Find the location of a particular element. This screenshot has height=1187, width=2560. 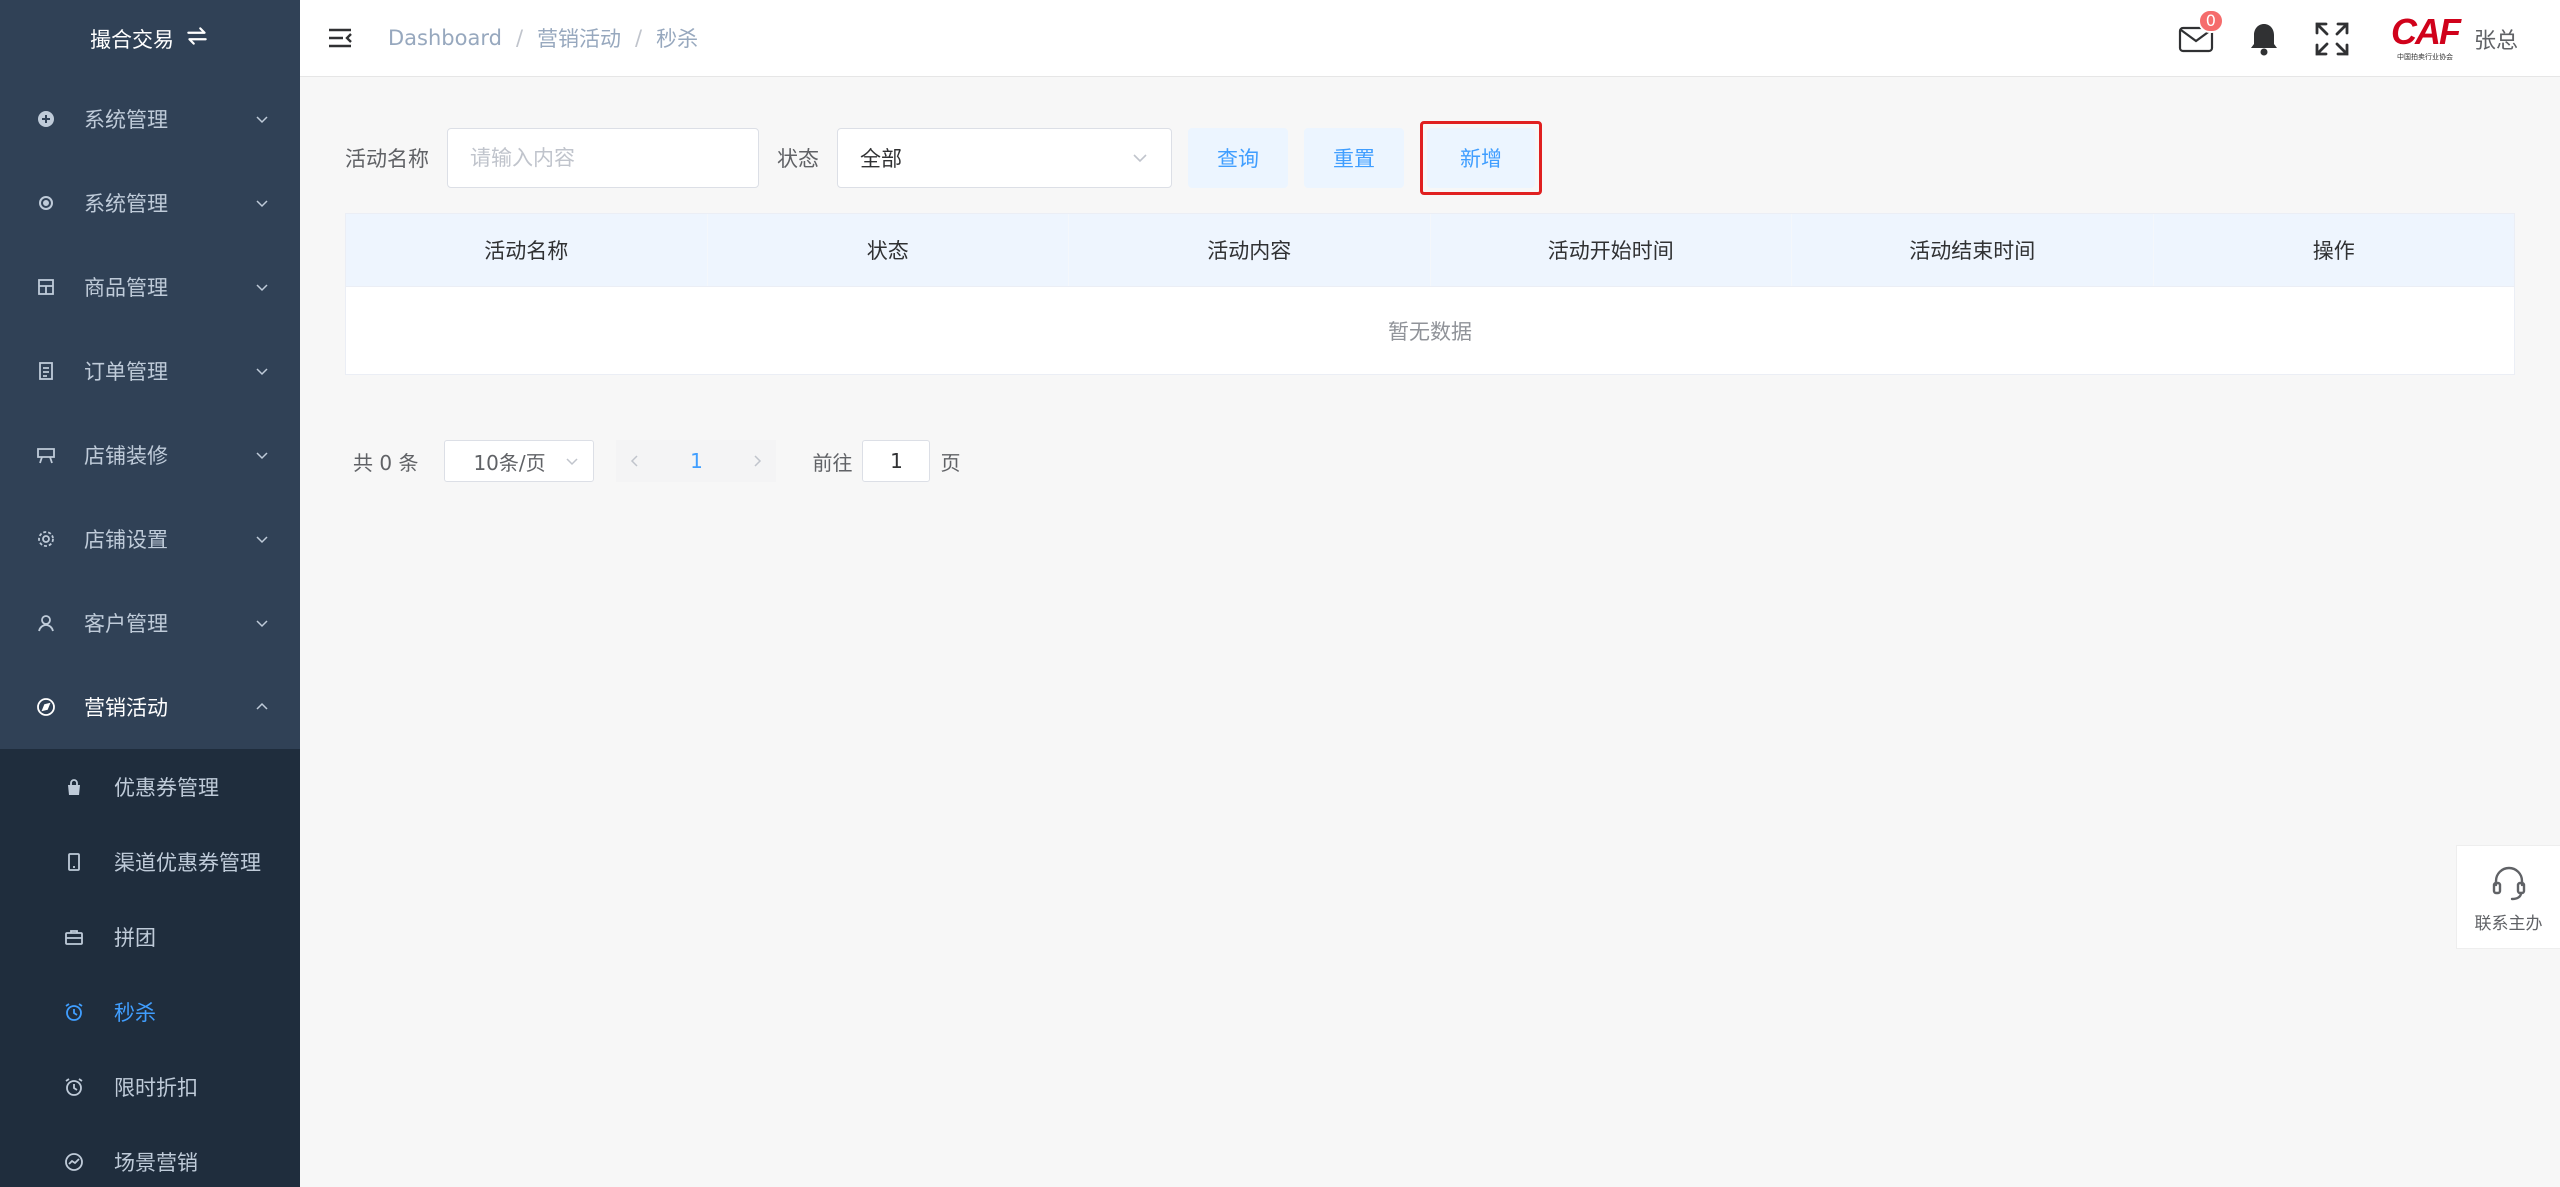

goods-icon is located at coordinates (46, 287).